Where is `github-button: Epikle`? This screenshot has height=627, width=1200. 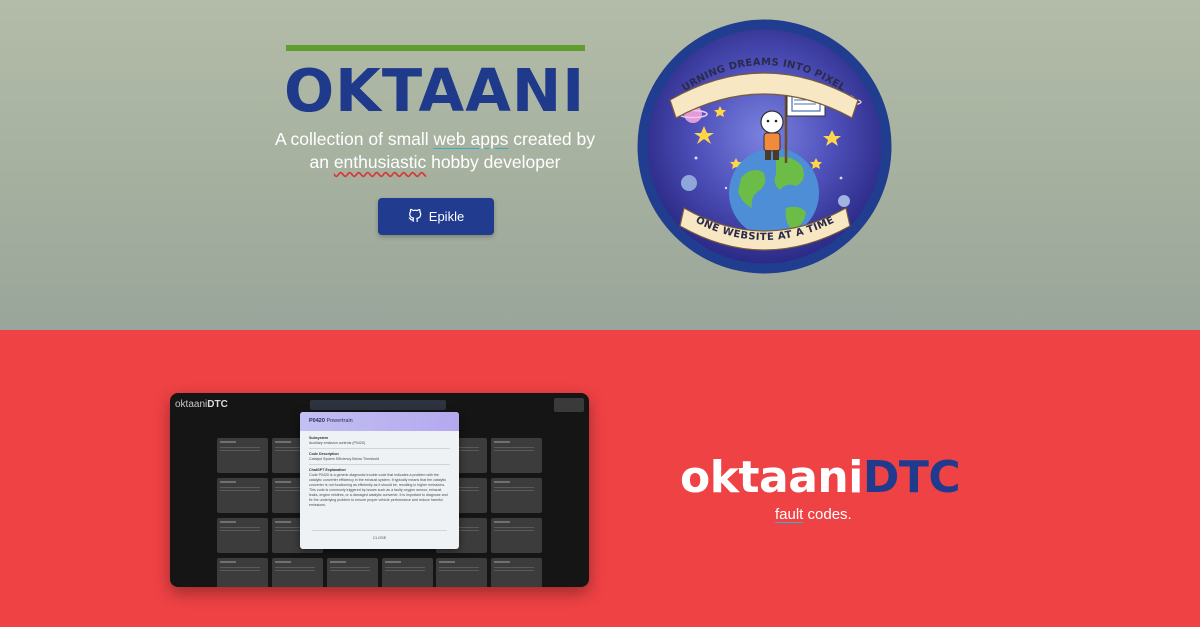 github-button: Epikle is located at coordinates (436, 216).